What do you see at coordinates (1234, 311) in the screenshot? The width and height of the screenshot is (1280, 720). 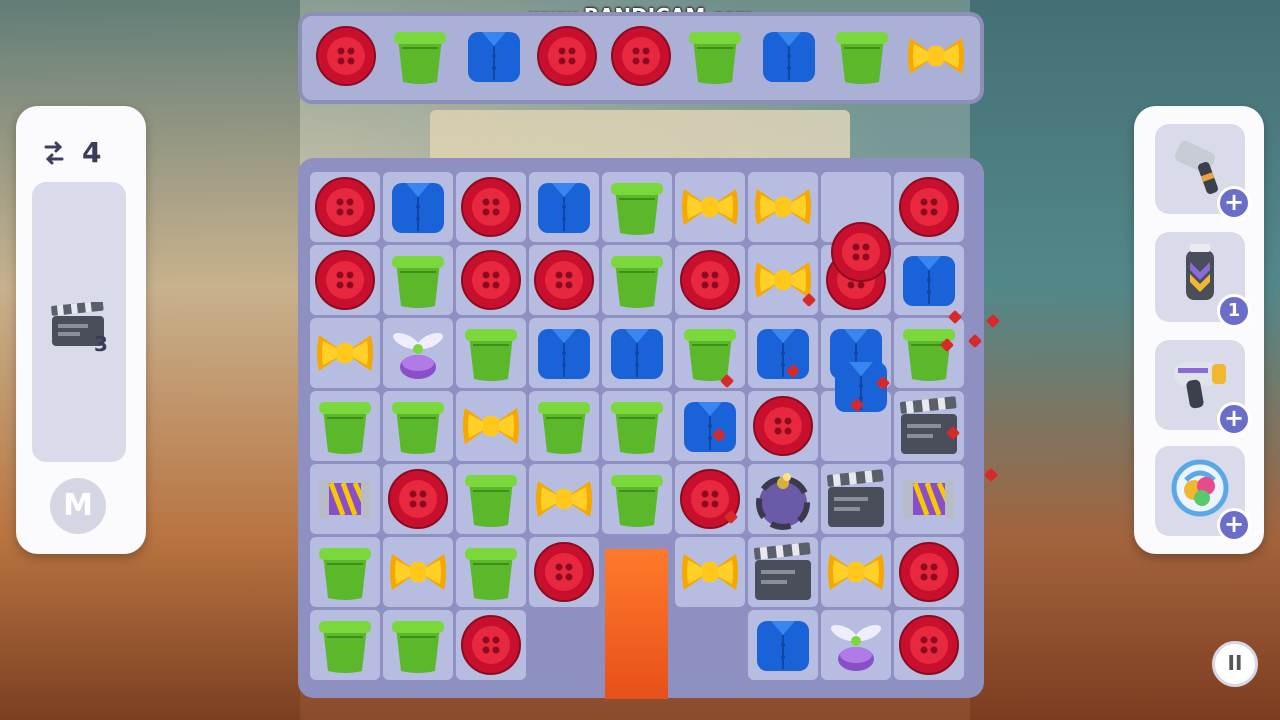 I see `booster-count-badge: 1` at bounding box center [1234, 311].